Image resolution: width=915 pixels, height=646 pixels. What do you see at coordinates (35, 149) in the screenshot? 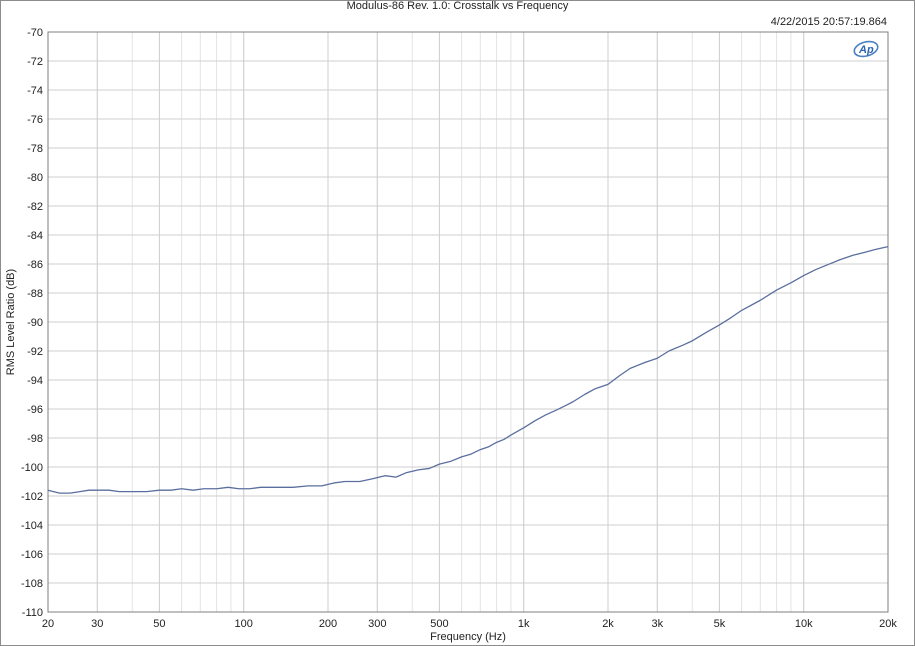
I see `y-tick-label: -78` at bounding box center [35, 149].